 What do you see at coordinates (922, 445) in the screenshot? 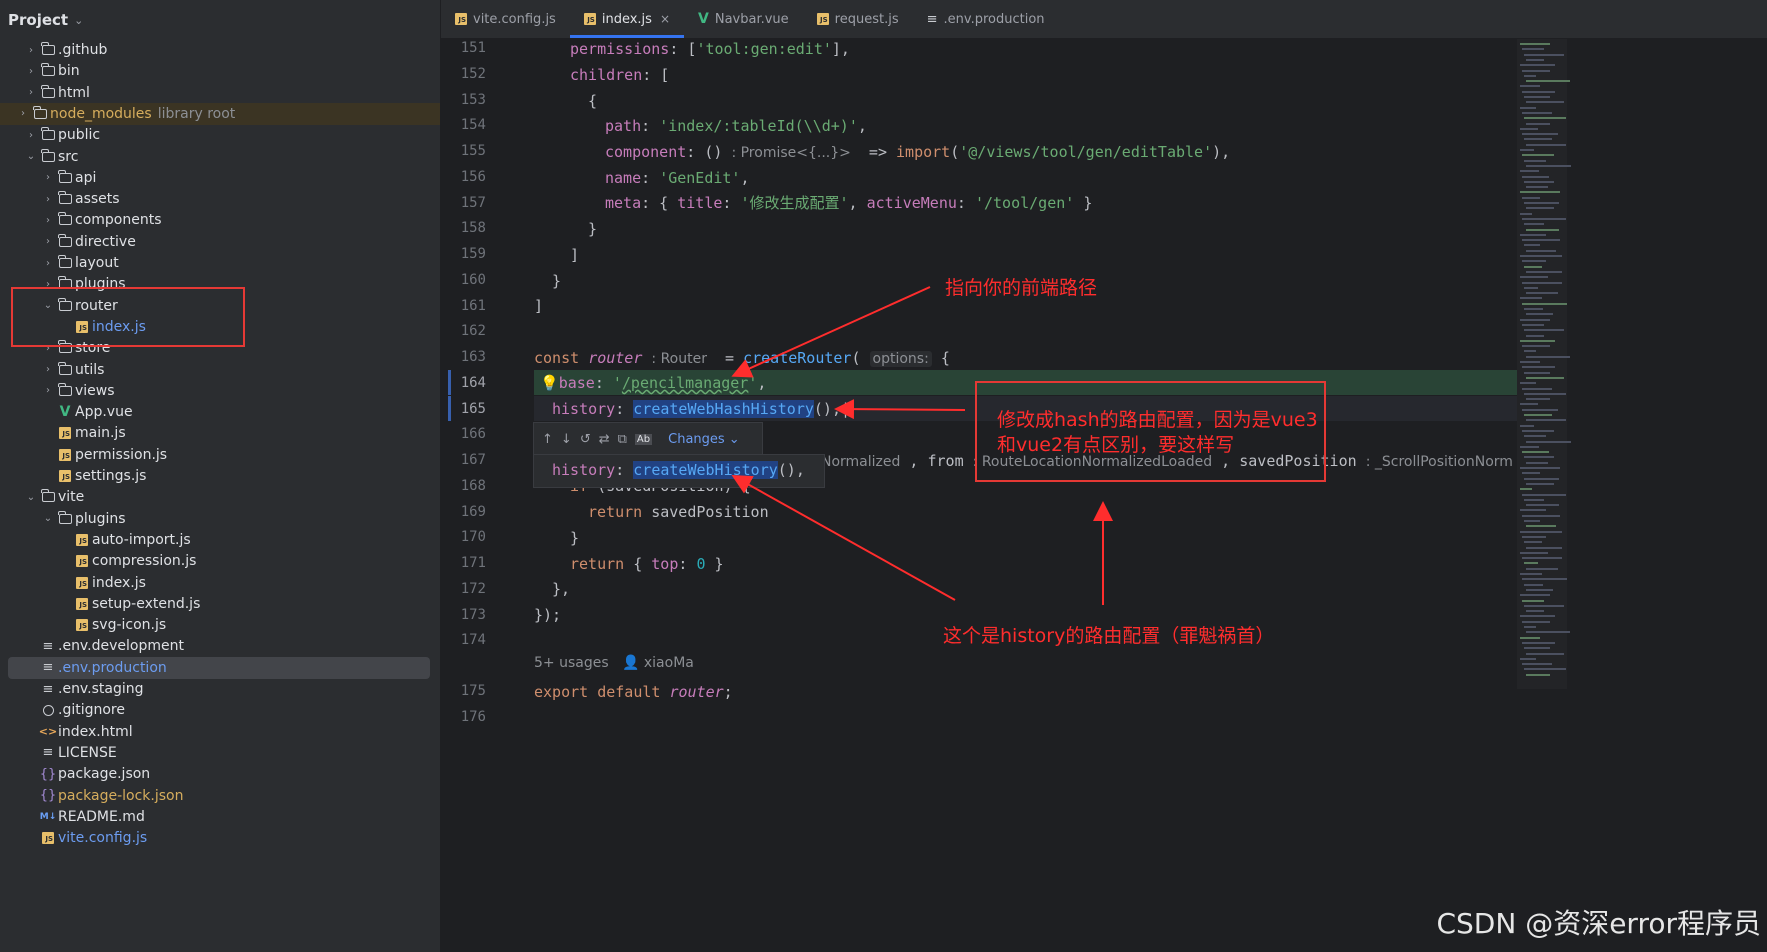
I see `annotation-arrows` at bounding box center [922, 445].